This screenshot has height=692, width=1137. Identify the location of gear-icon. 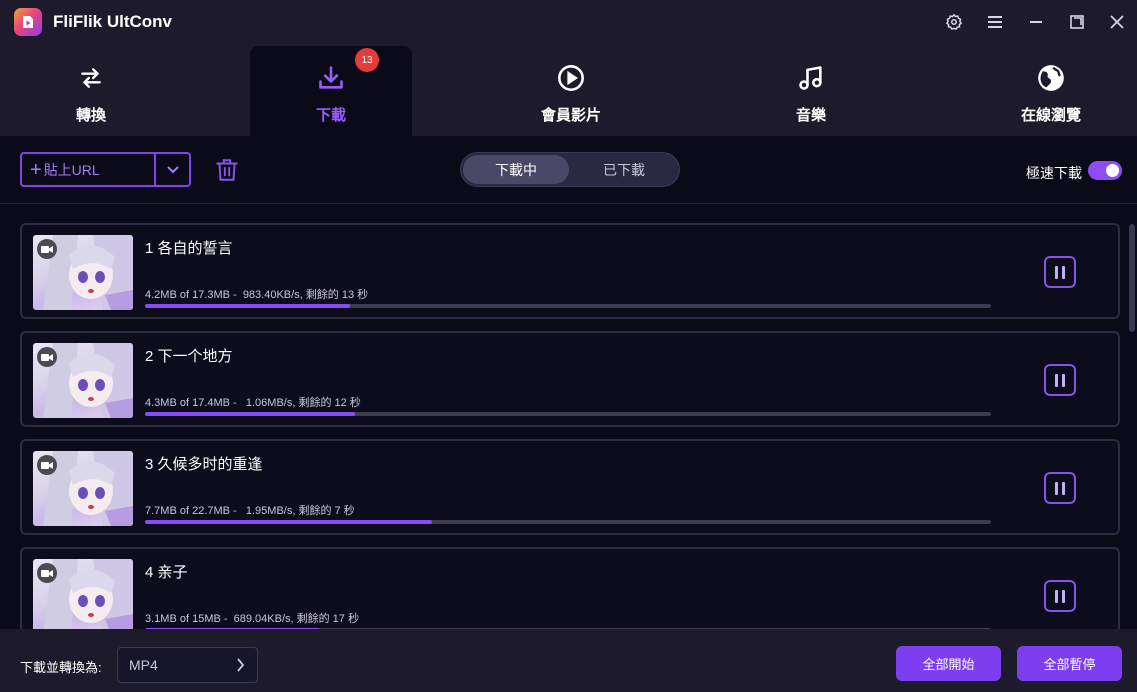
(954, 22).